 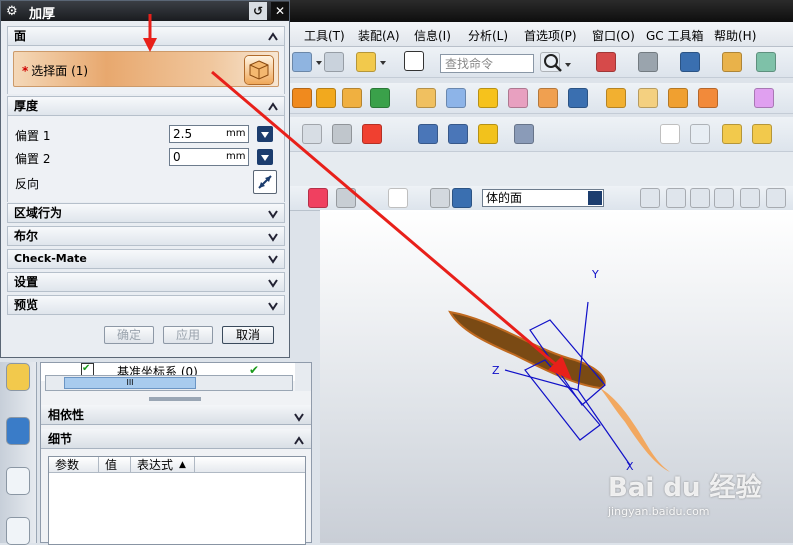 I want to click on view-orient-icon, so click(x=366, y=62).